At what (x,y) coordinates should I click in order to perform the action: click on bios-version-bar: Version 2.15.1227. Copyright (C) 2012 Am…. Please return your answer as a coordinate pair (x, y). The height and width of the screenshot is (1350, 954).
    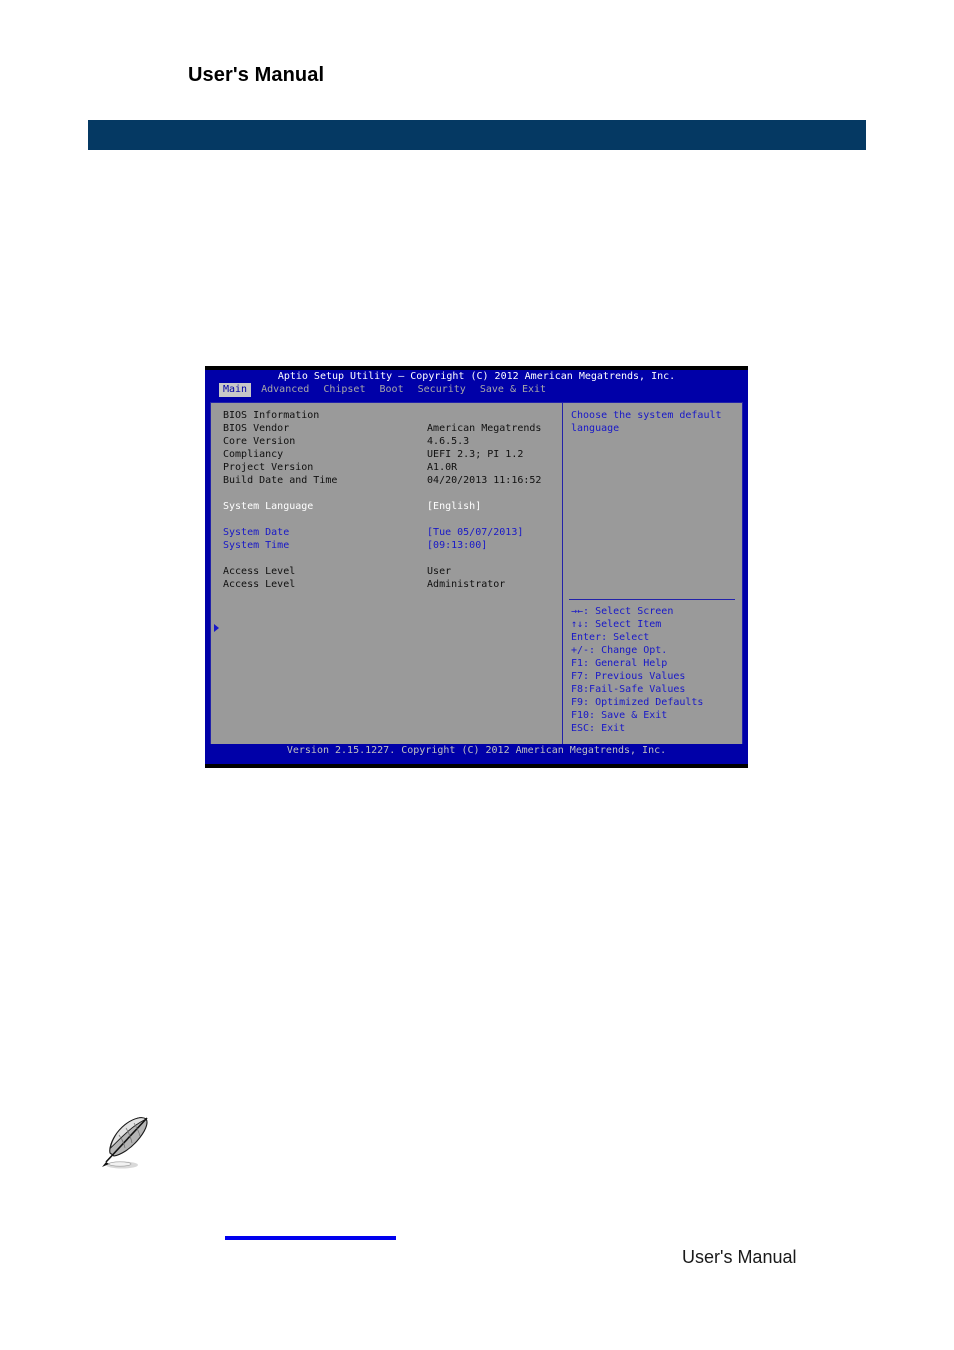
    Looking at the image, I should click on (476, 750).